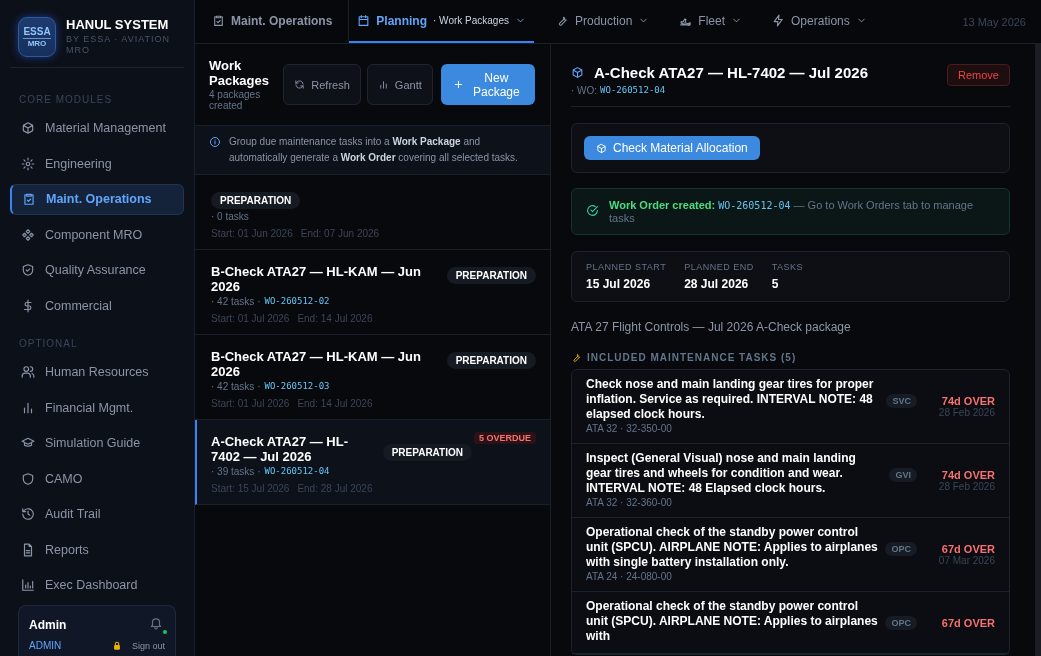  Describe the element at coordinates (97, 164) in the screenshot. I see `sidebar-item: Engineering` at that location.